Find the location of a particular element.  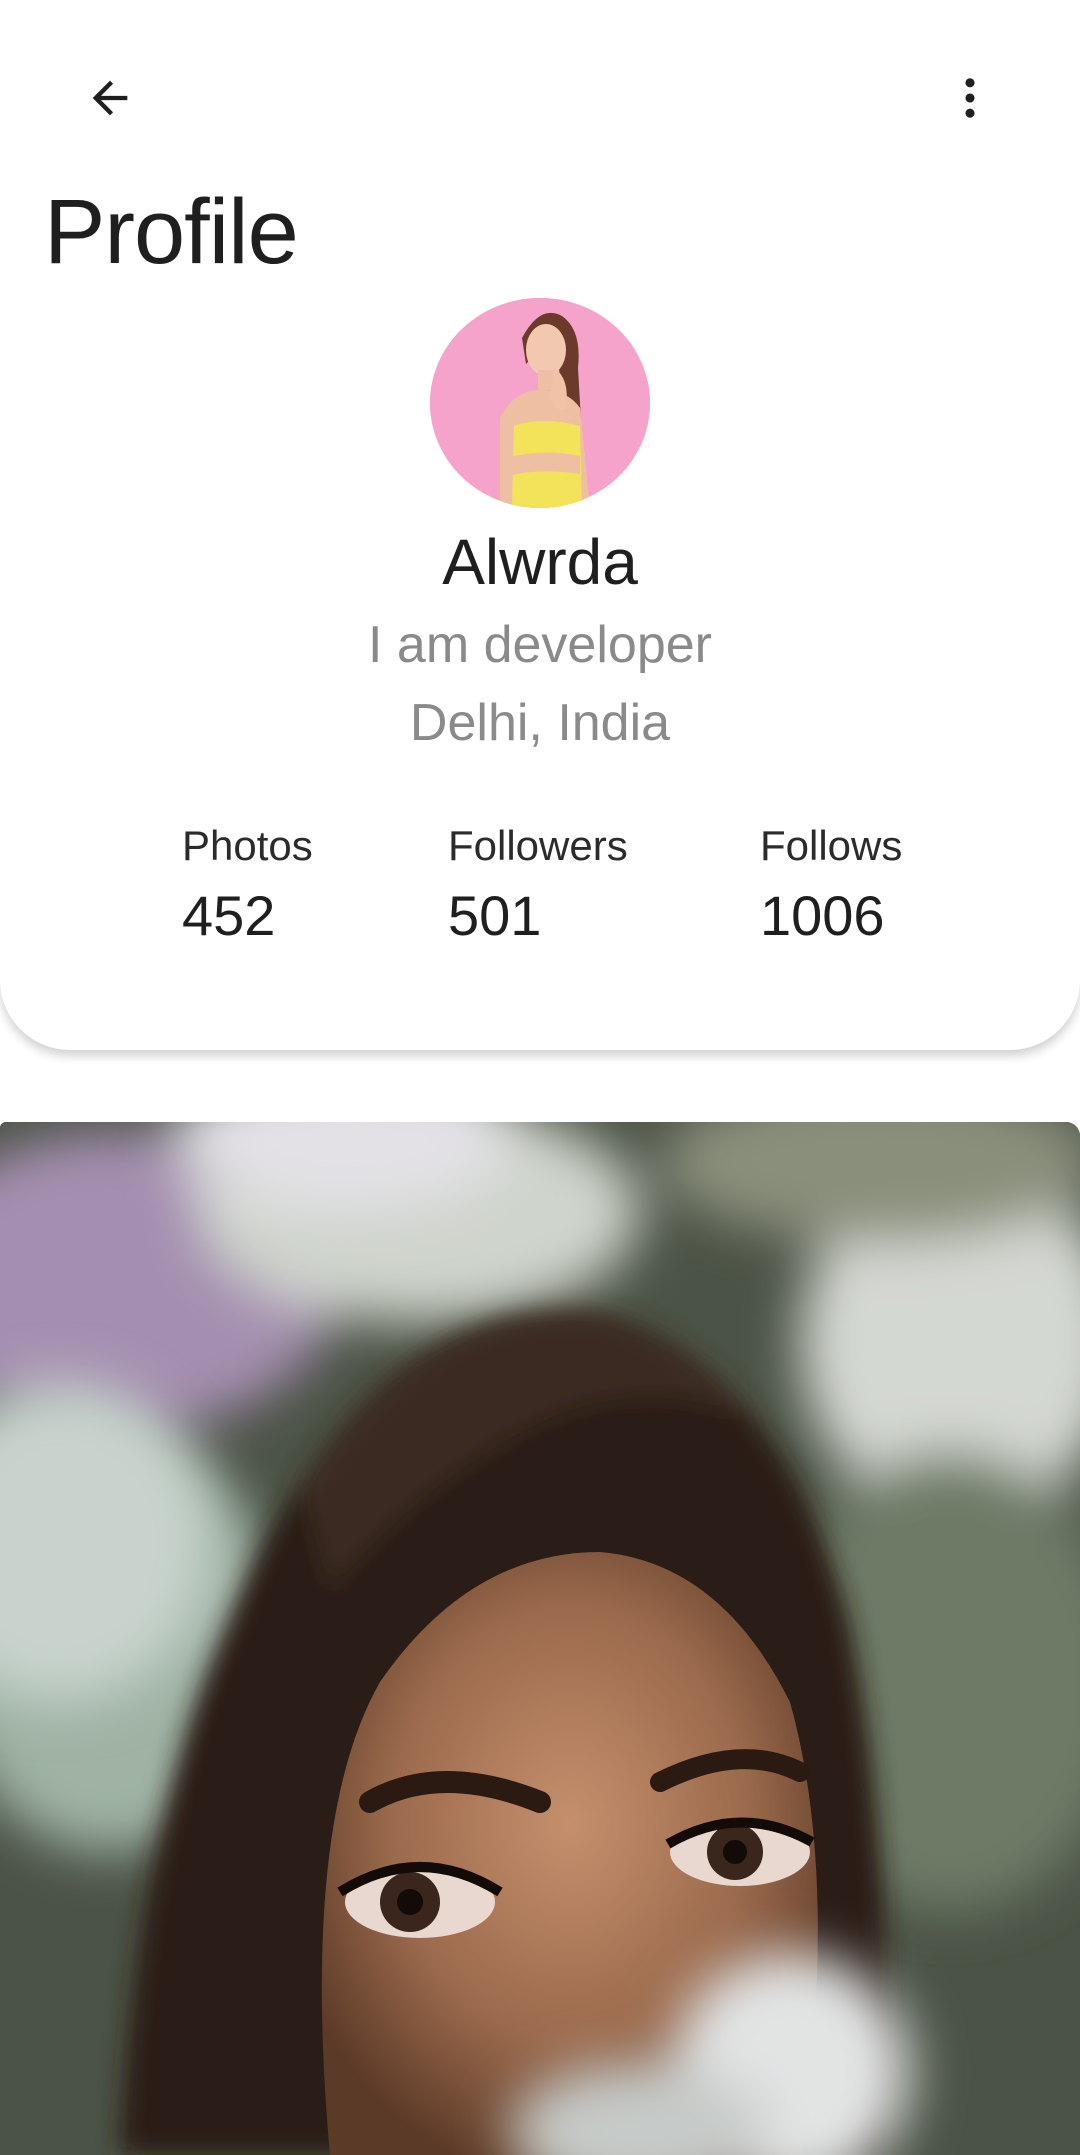

profile-bio: I am developer is located at coordinates (540, 645).